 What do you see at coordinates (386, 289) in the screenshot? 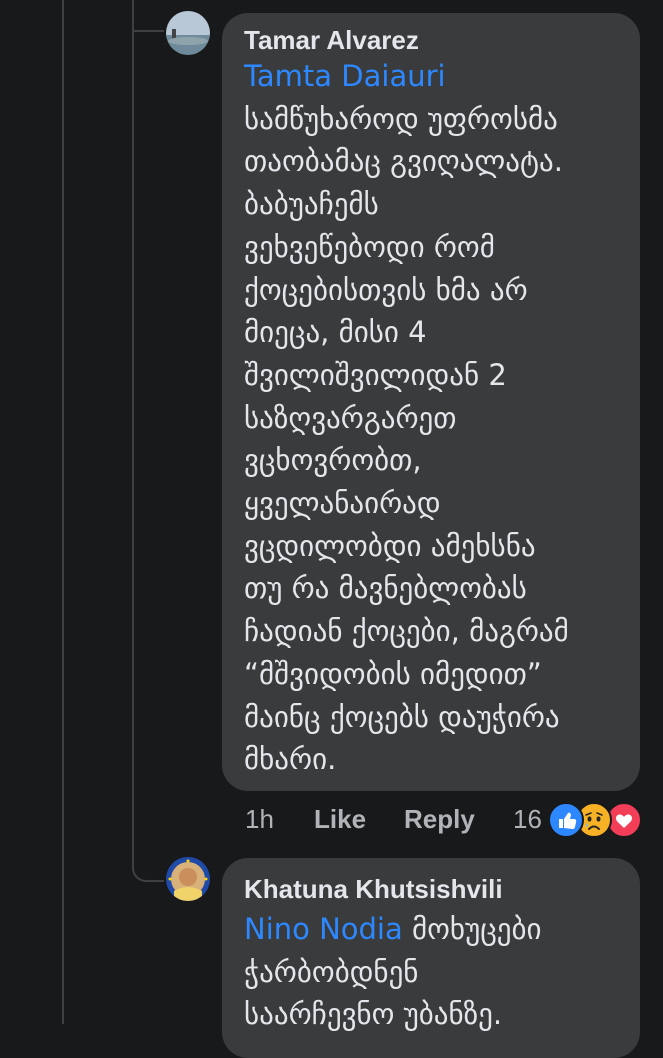
I see `comment-line: ქოცებისთვის ხმა არ` at bounding box center [386, 289].